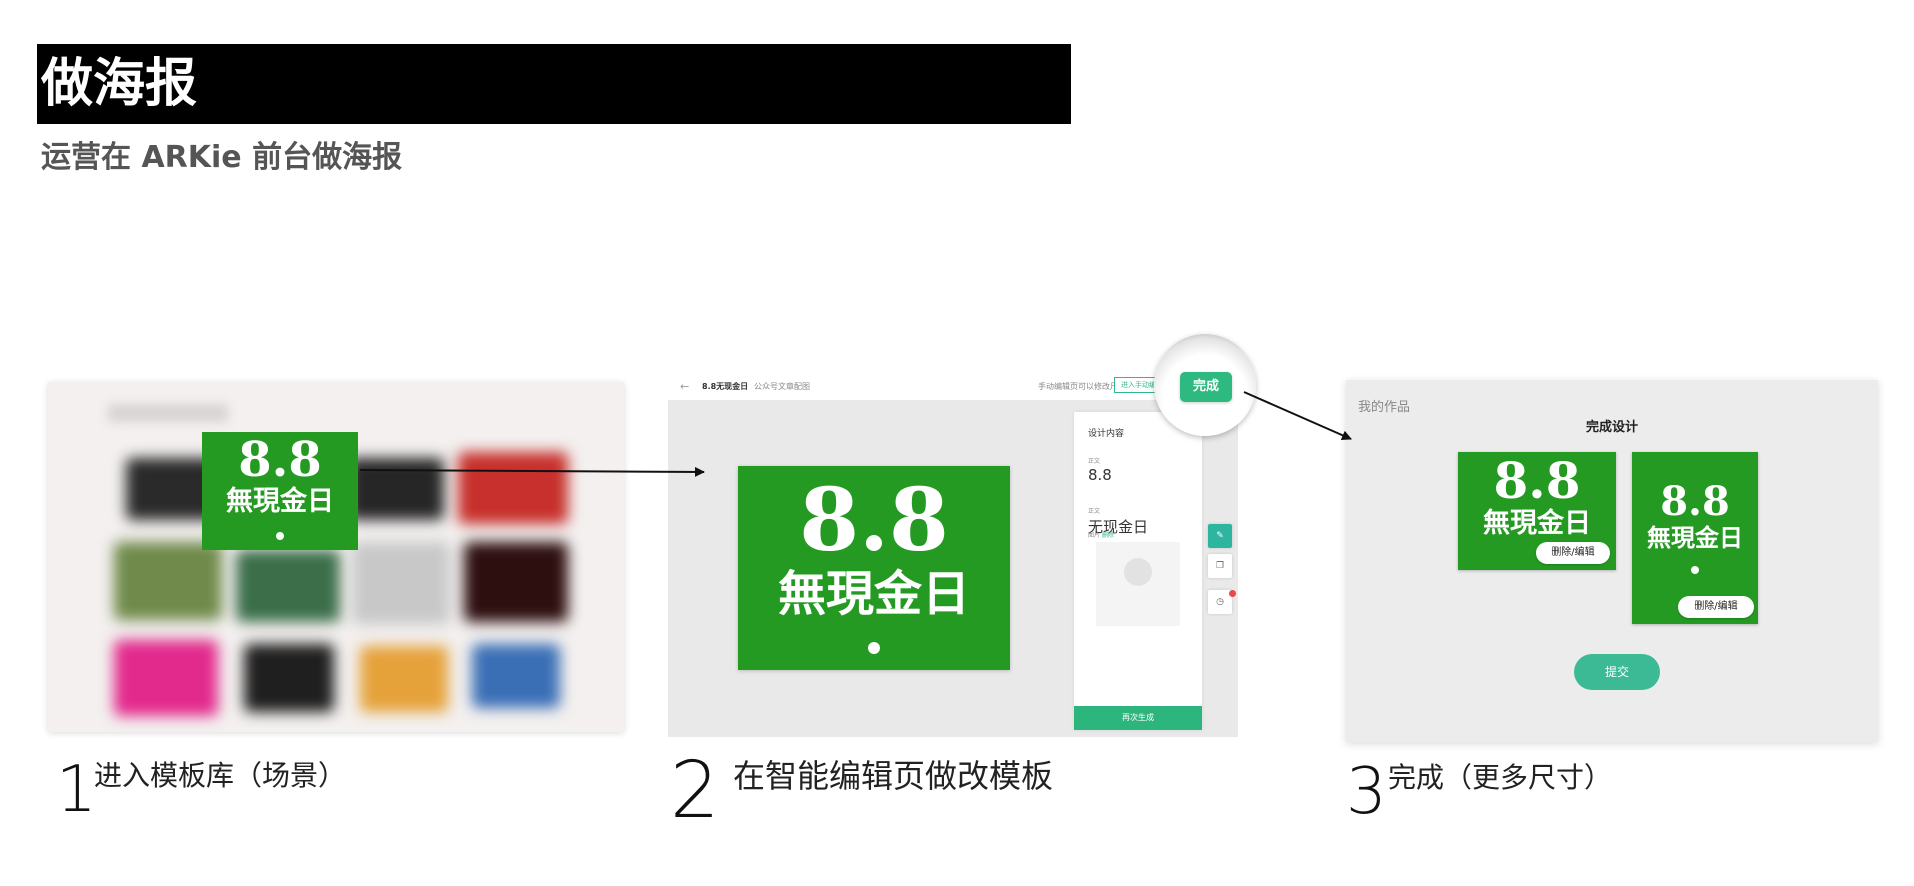 The height and width of the screenshot is (886, 1914). Describe the element at coordinates (220, 775) in the screenshot. I see `step-label: 进入模板库（场景）` at that location.